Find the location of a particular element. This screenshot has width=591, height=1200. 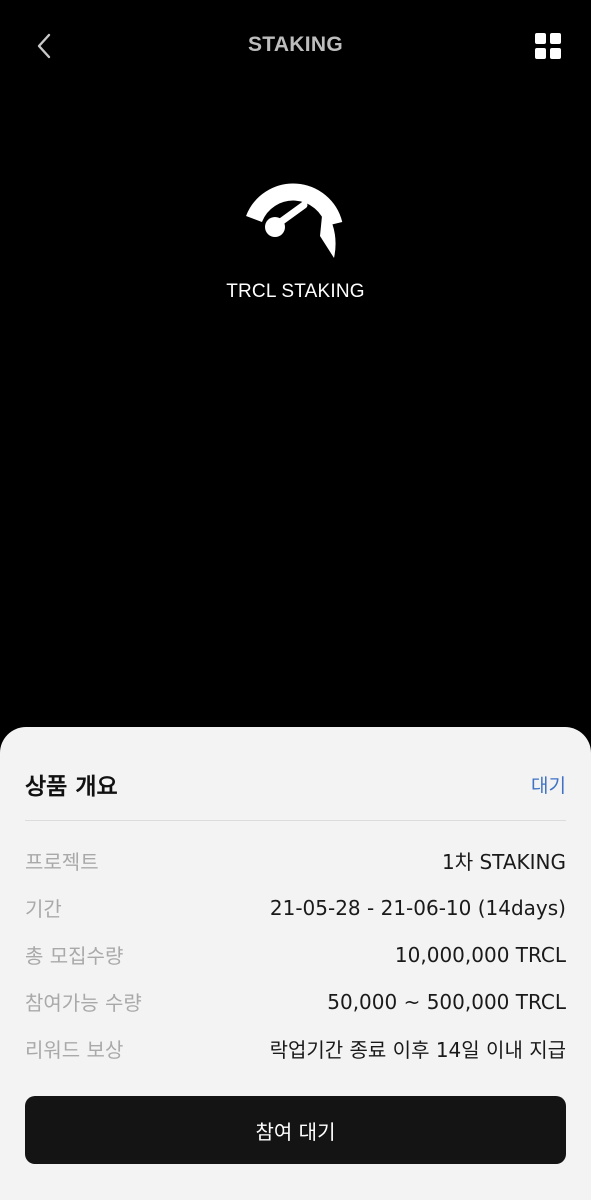

info-value: 10,000,000 TRCL is located at coordinates (480, 954).